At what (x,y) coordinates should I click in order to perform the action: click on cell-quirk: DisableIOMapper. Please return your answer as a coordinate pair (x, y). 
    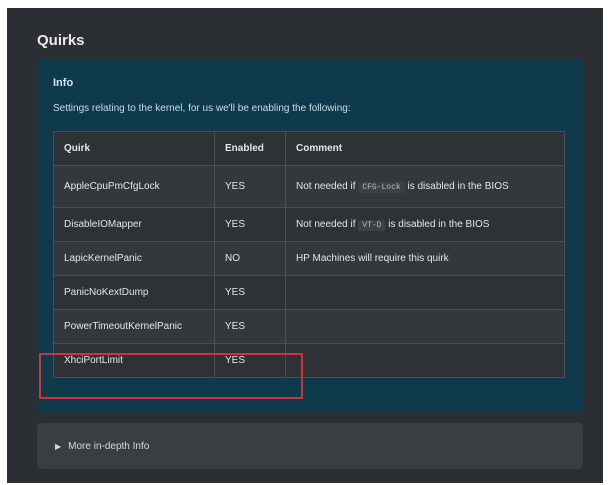
    Looking at the image, I should click on (134, 224).